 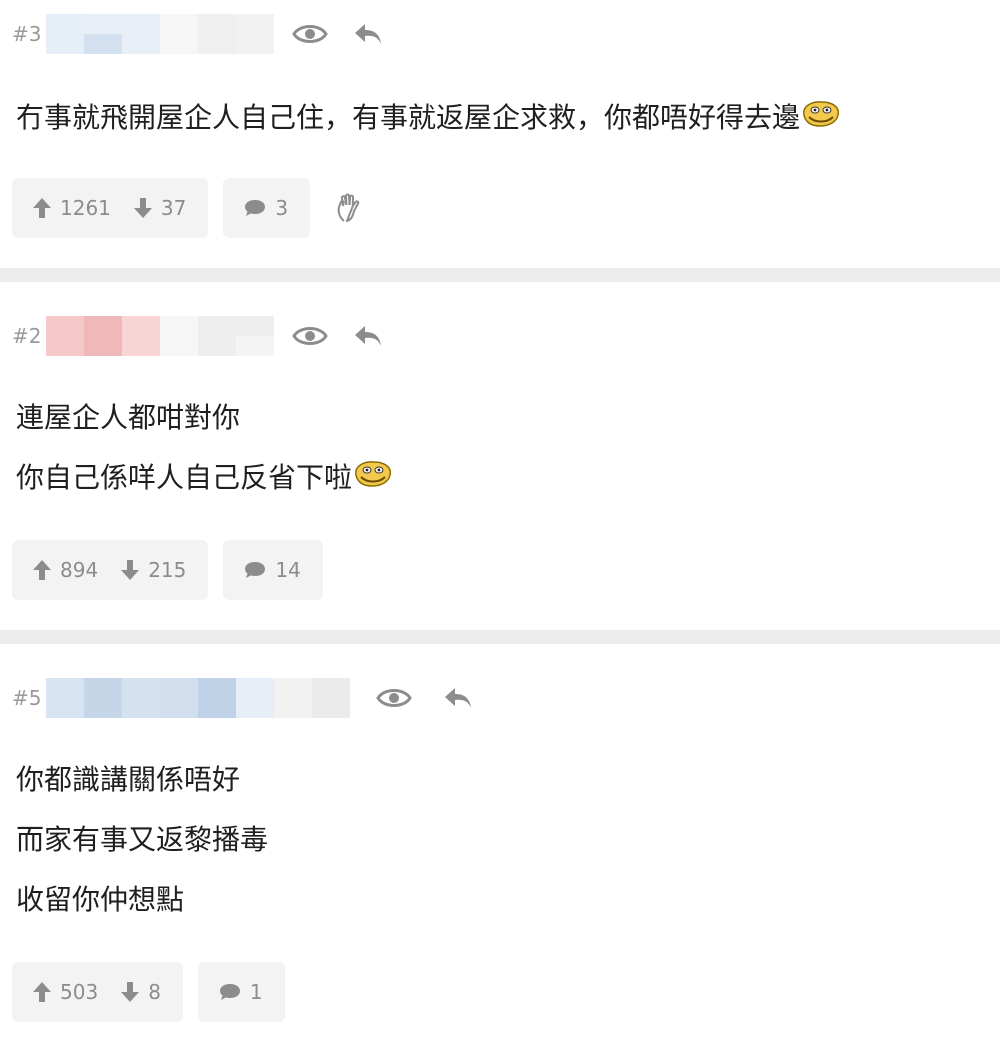 I want to click on post-line: 連屋企人都咁對你, so click(x=128, y=417).